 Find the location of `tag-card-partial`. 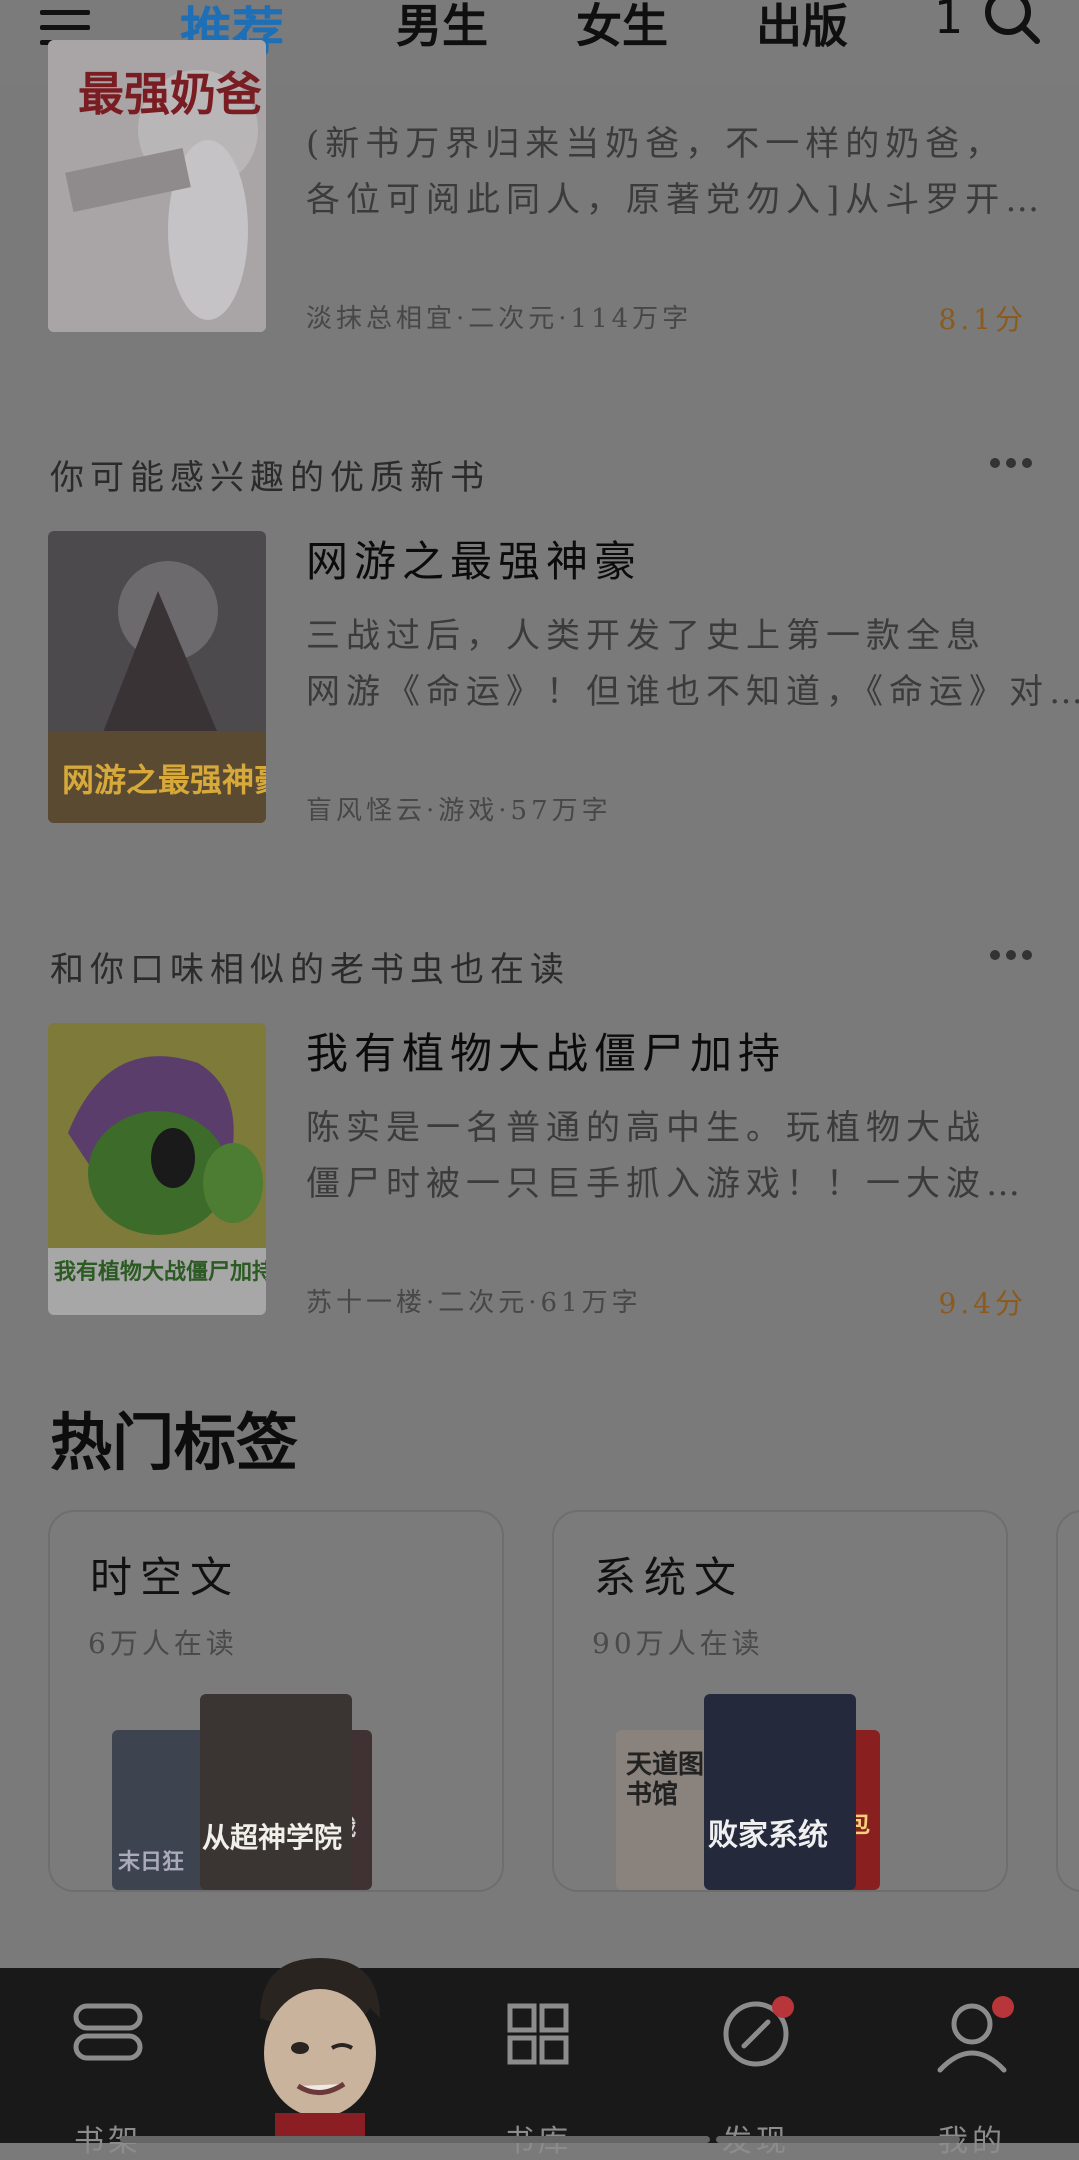

tag-card-partial is located at coordinates (1067, 1701).